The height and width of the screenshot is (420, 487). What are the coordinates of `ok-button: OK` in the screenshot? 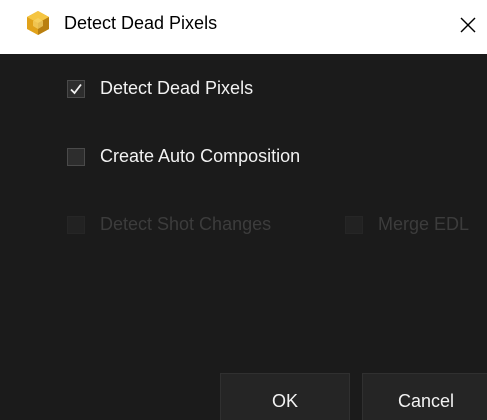 It's located at (285, 396).